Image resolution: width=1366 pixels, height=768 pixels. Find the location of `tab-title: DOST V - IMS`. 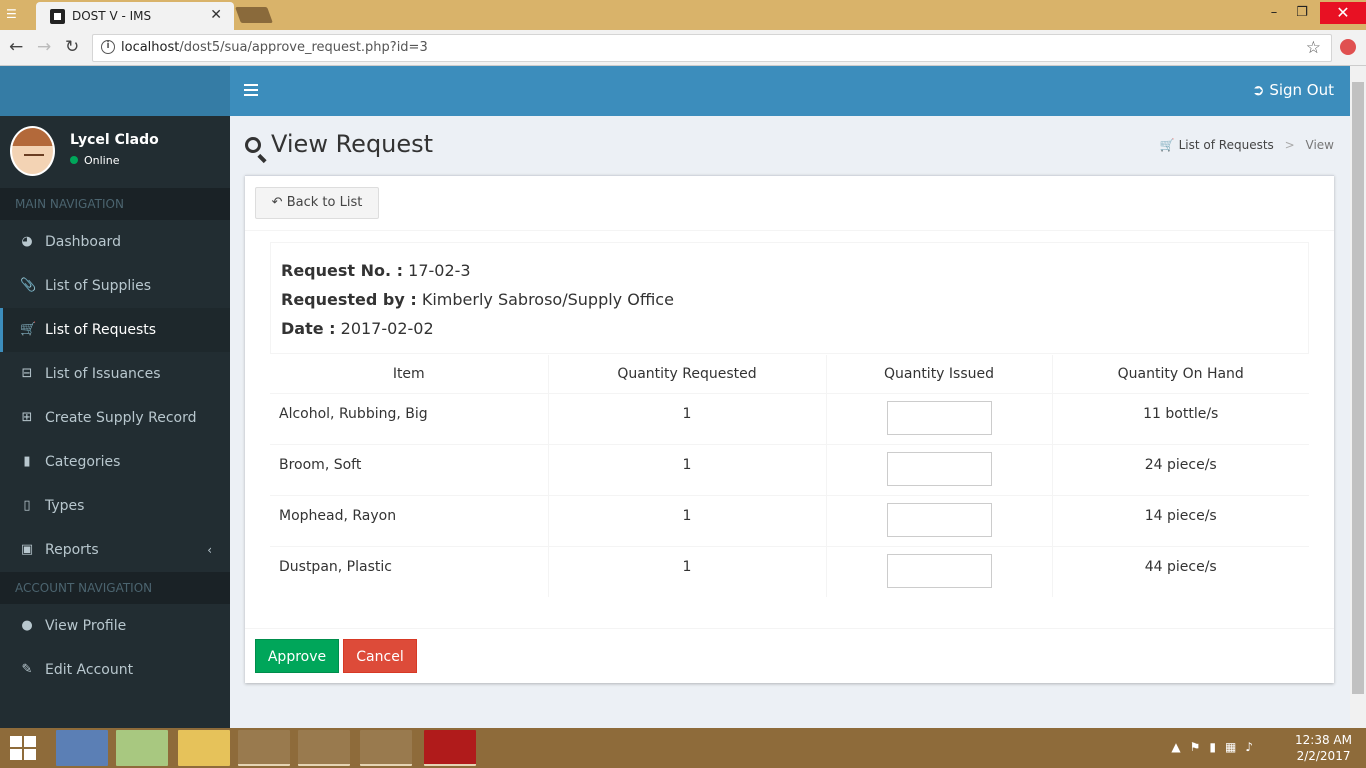

tab-title: DOST V - IMS is located at coordinates (112, 16).